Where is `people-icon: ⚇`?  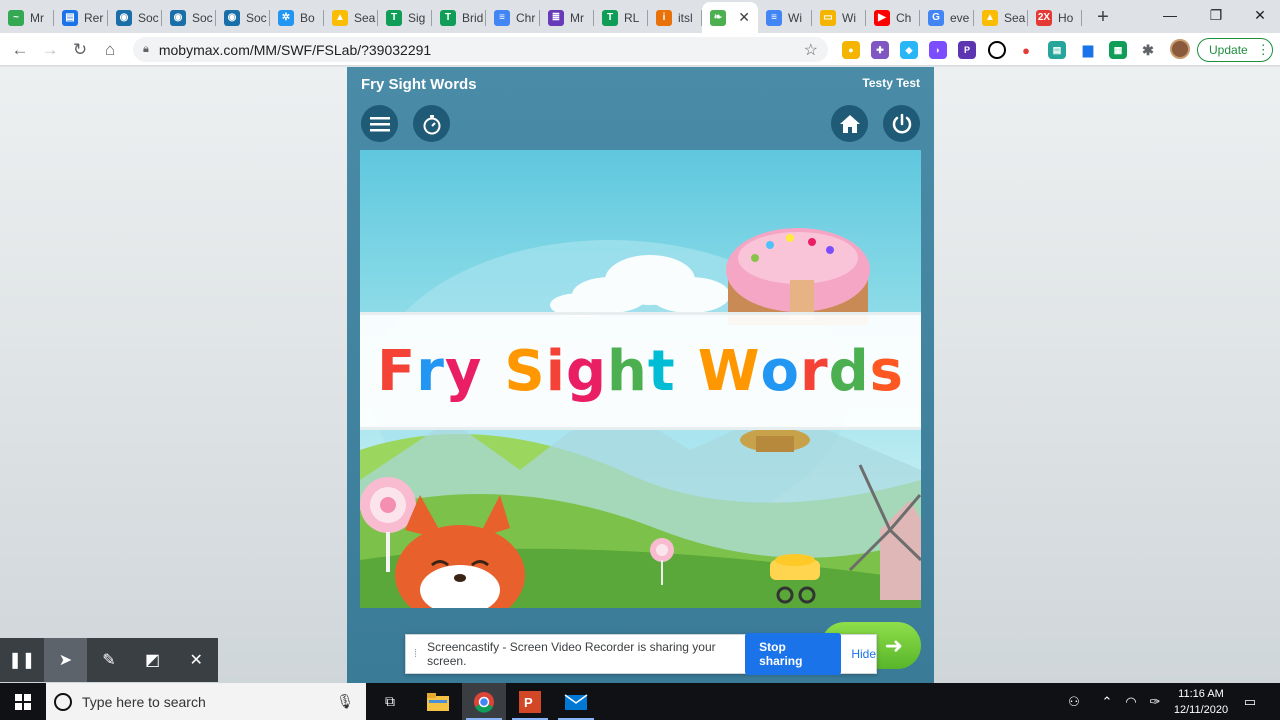
people-icon: ⚇ is located at coordinates (1074, 701).